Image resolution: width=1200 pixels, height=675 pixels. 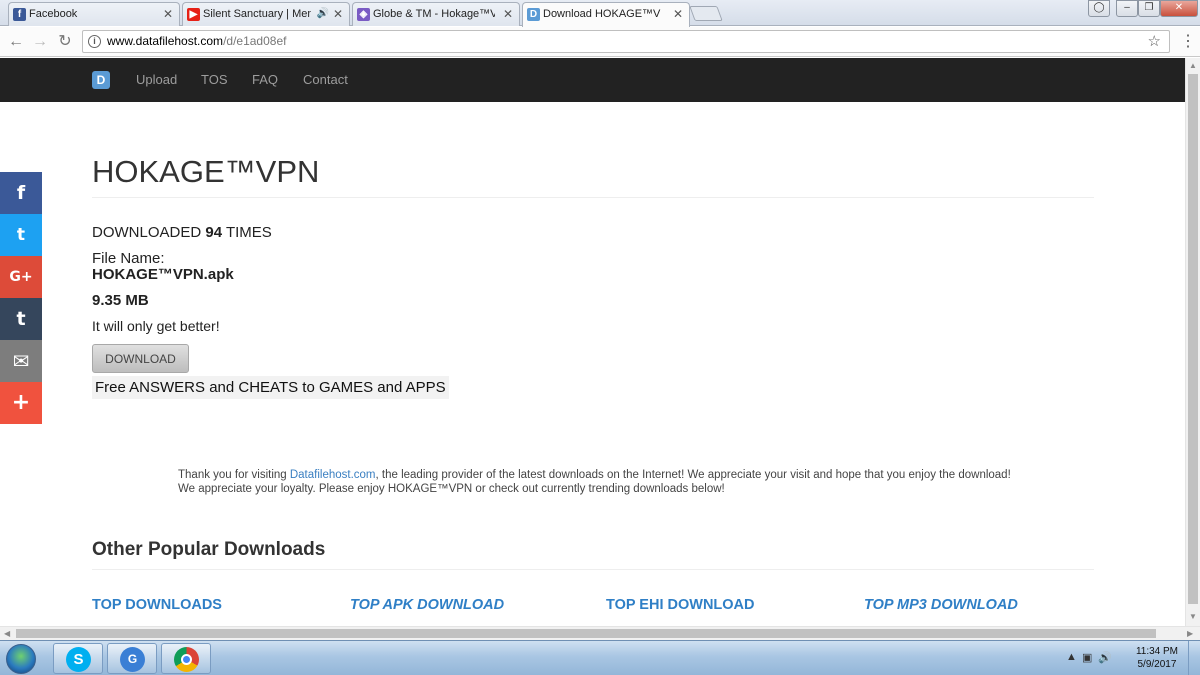 I want to click on user-icon: ◯, so click(x=1099, y=8).